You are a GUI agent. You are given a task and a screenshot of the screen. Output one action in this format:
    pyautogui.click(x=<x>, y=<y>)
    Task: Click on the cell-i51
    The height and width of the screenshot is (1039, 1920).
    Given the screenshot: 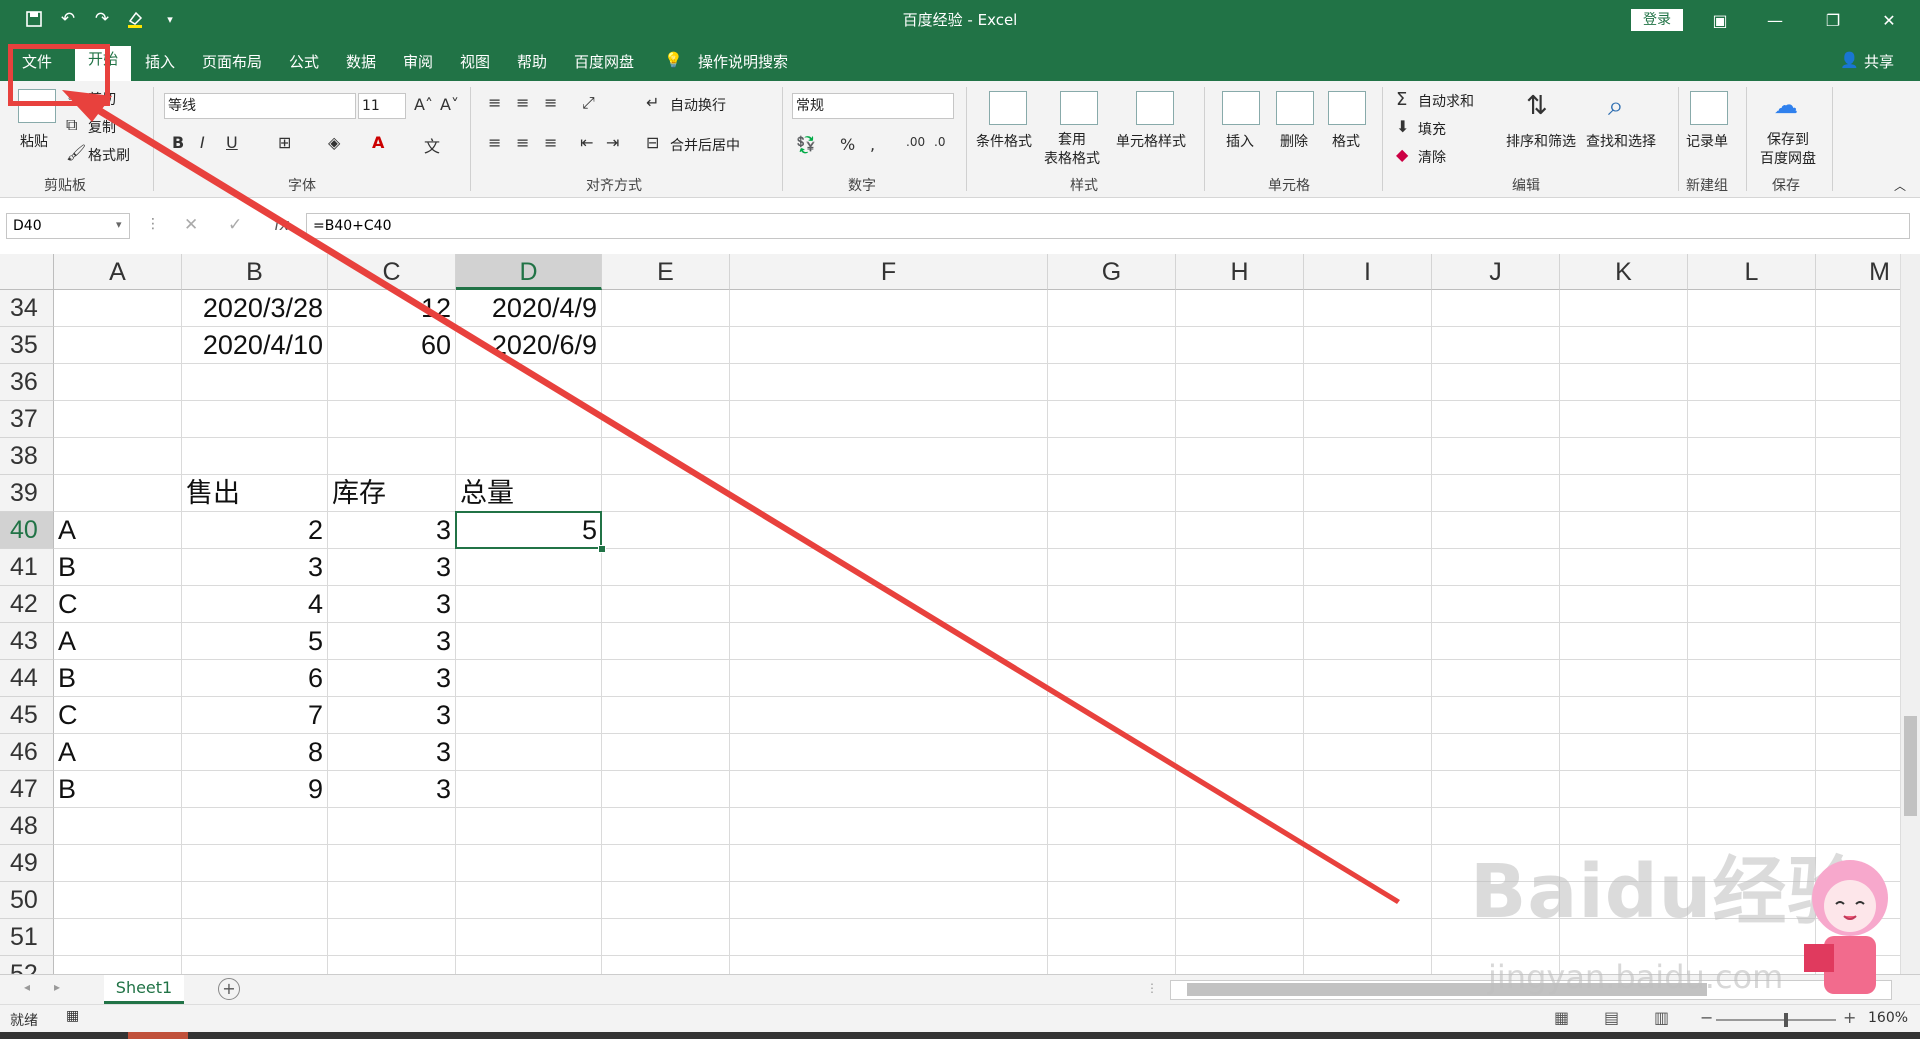 What is the action you would take?
    pyautogui.click(x=1368, y=937)
    